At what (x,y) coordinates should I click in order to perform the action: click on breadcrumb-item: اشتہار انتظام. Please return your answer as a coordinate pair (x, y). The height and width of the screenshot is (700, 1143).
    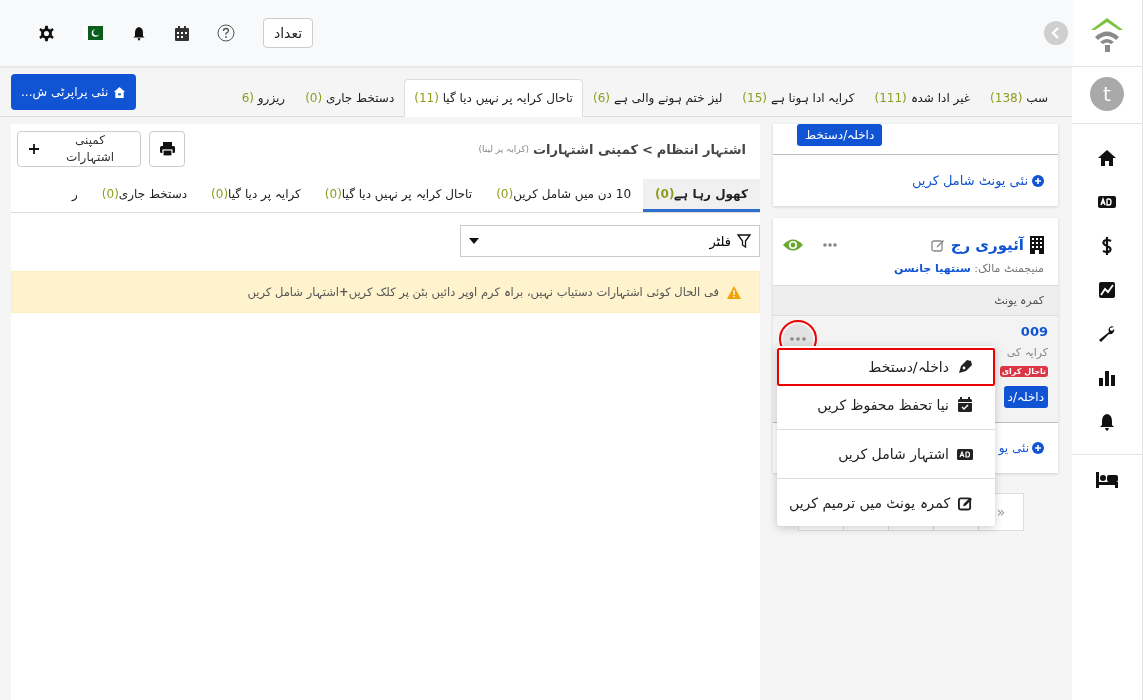
    Looking at the image, I should click on (701, 149).